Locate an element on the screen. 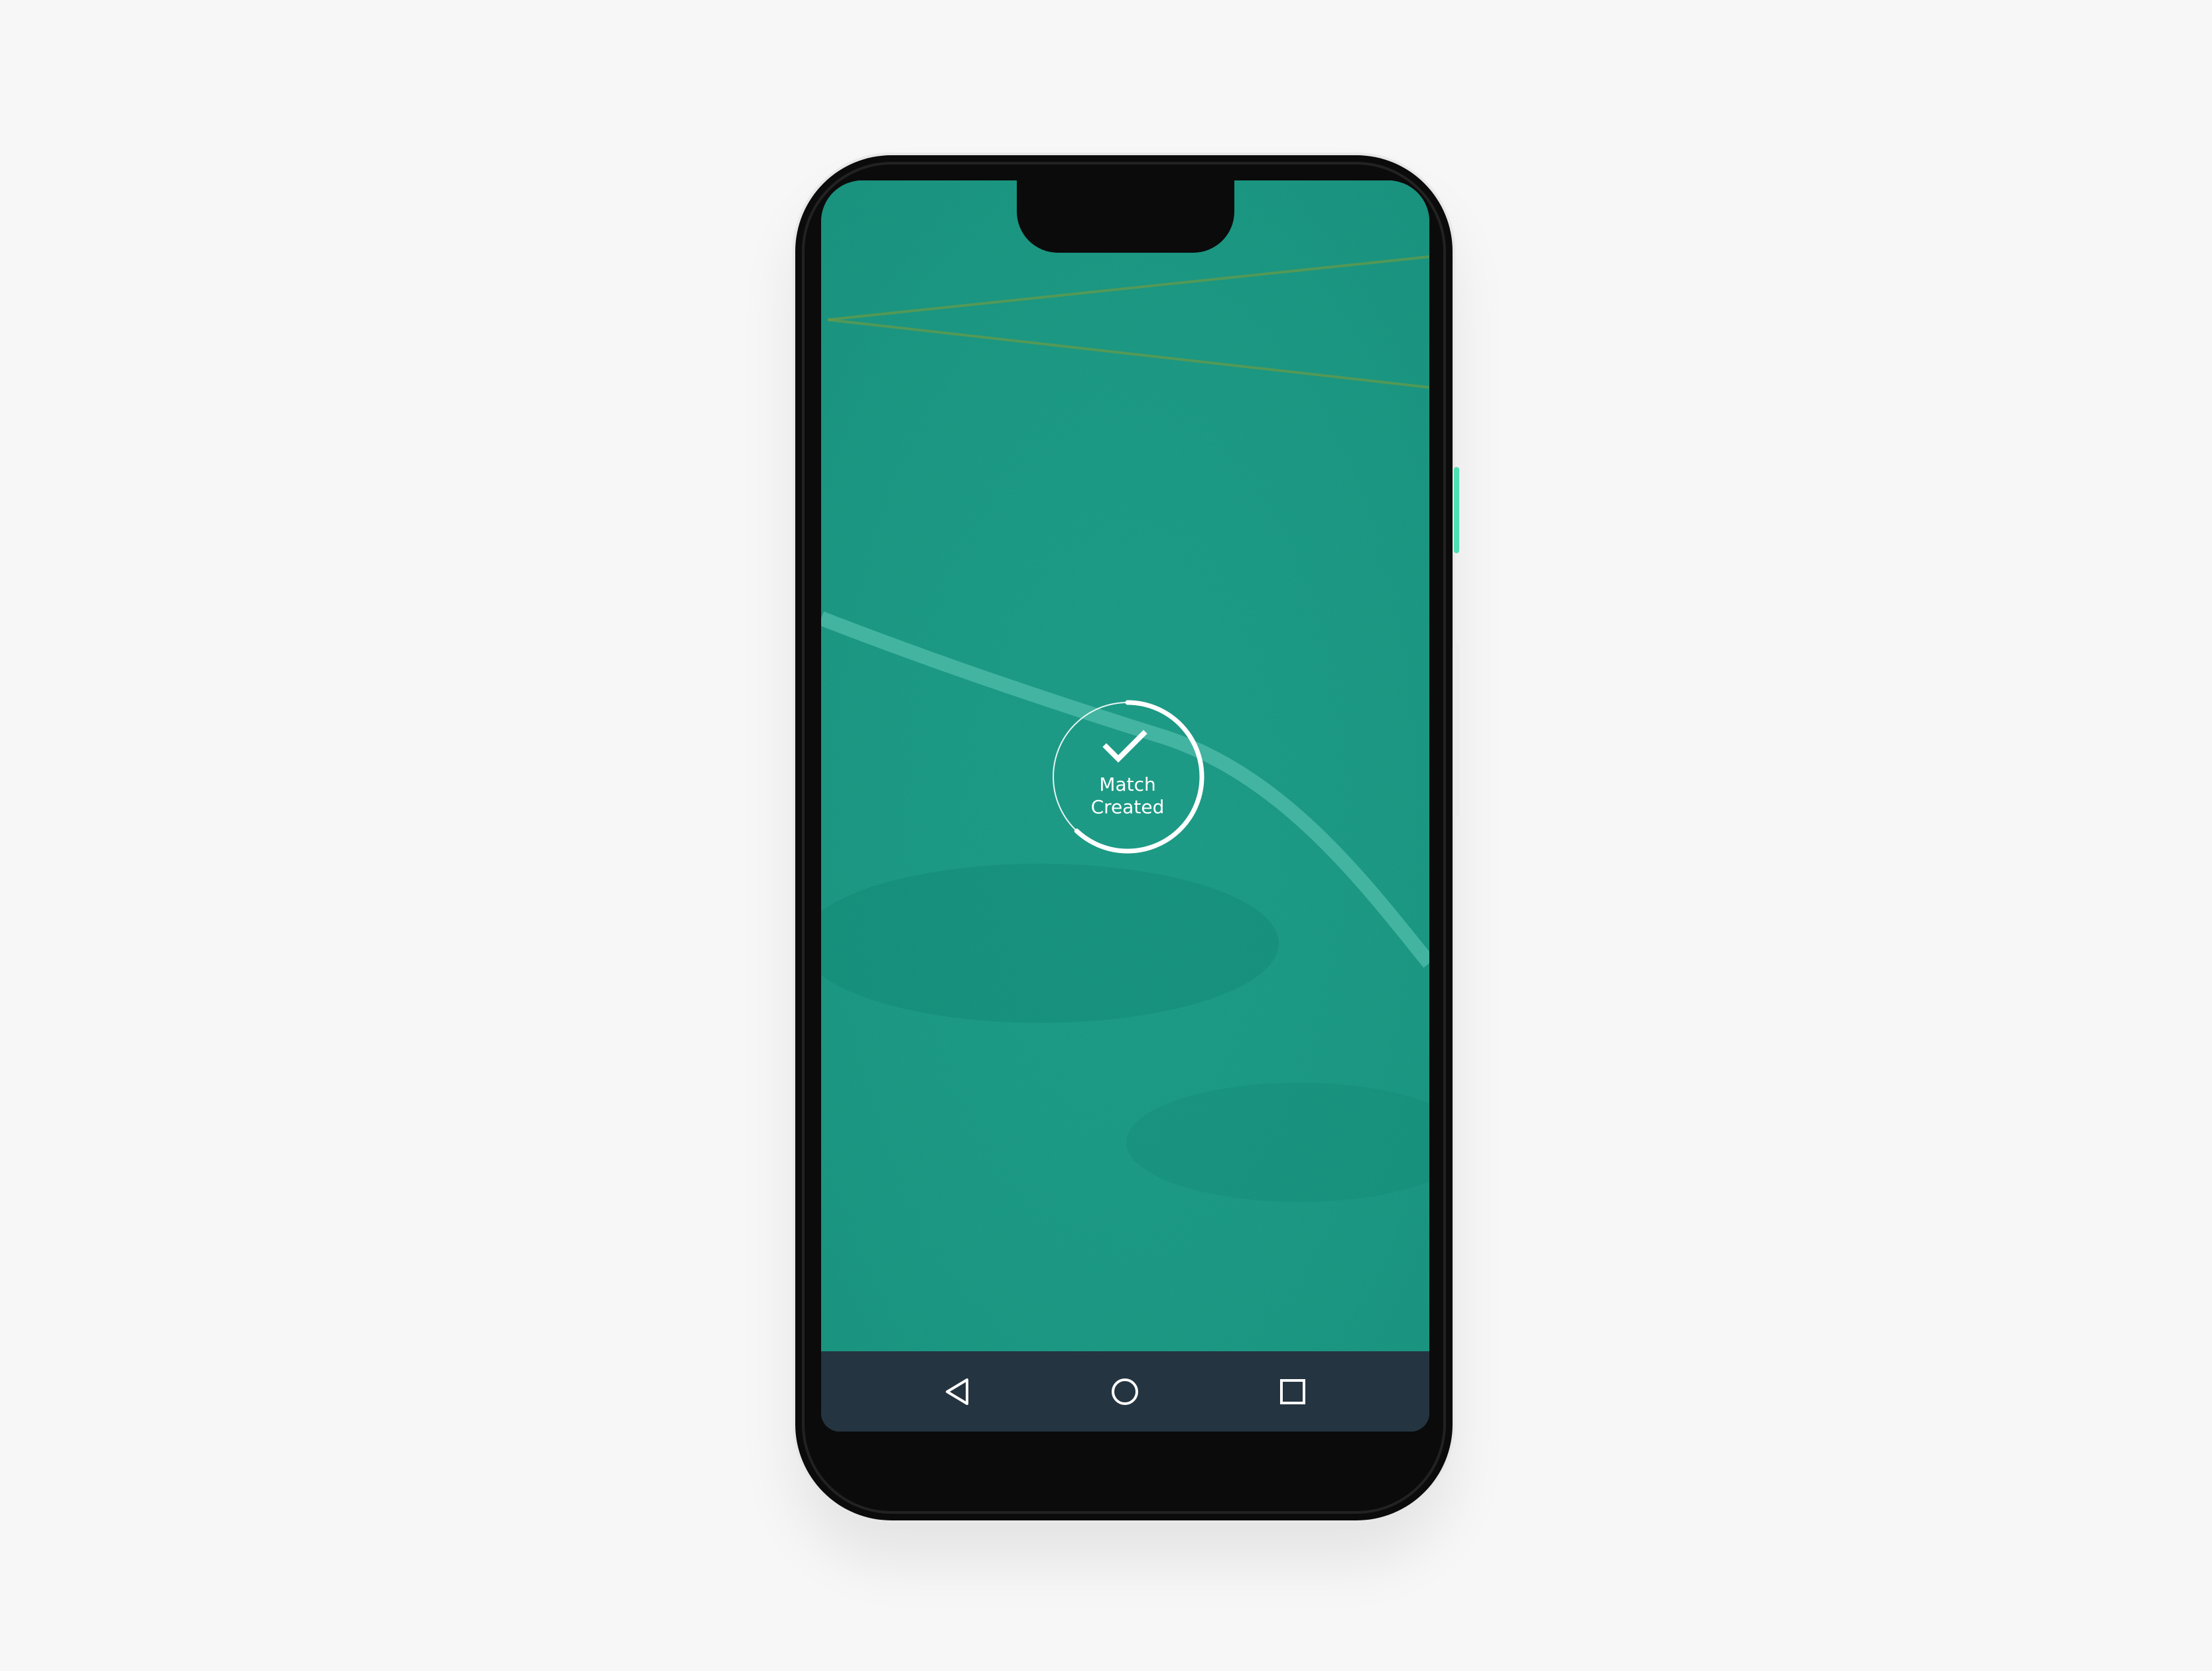 The height and width of the screenshot is (1671, 2212). recents-square-icon is located at coordinates (1292, 1391).